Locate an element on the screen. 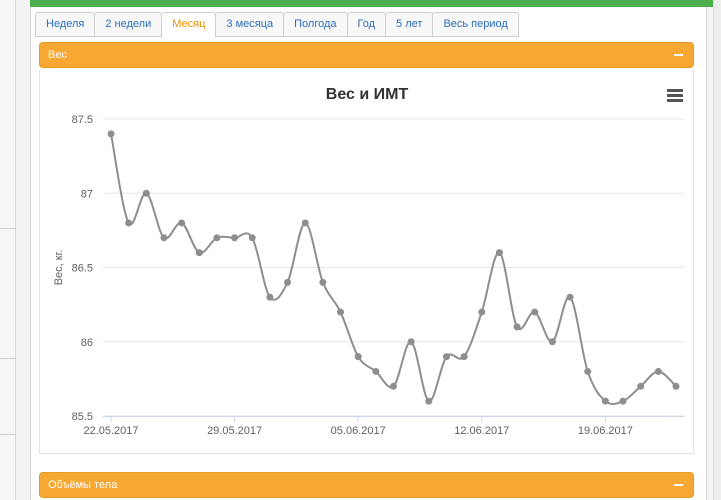 The width and height of the screenshot is (721, 500). x-tick-label: 12.06.2017 is located at coordinates (481, 431).